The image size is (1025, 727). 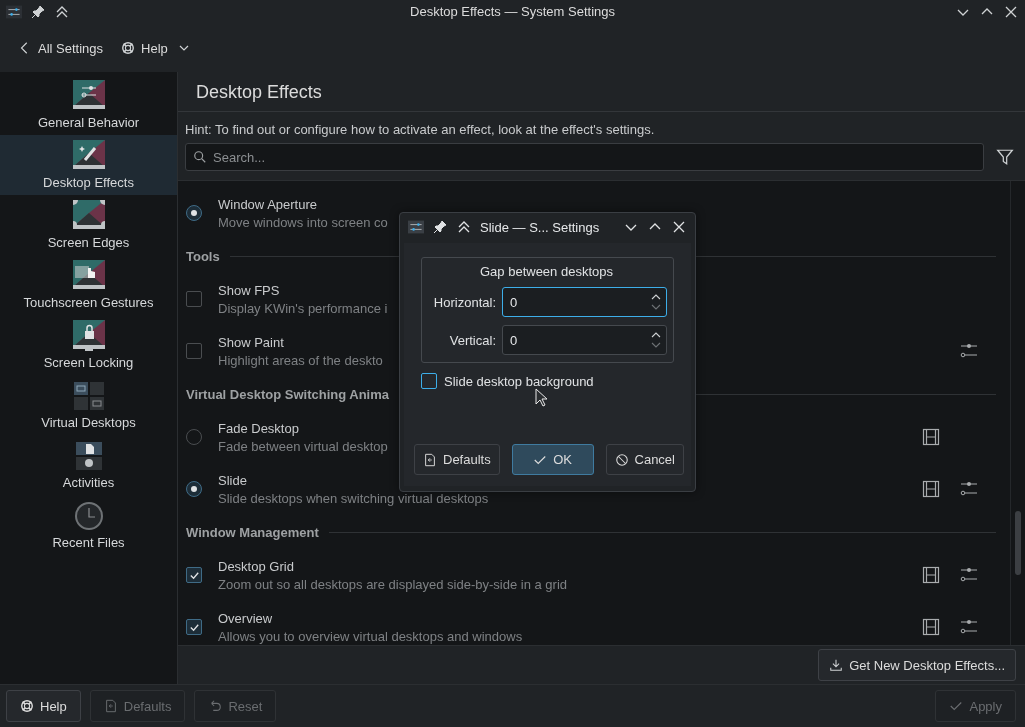 I want to click on help-menu-button: Help, so click(x=155, y=48).